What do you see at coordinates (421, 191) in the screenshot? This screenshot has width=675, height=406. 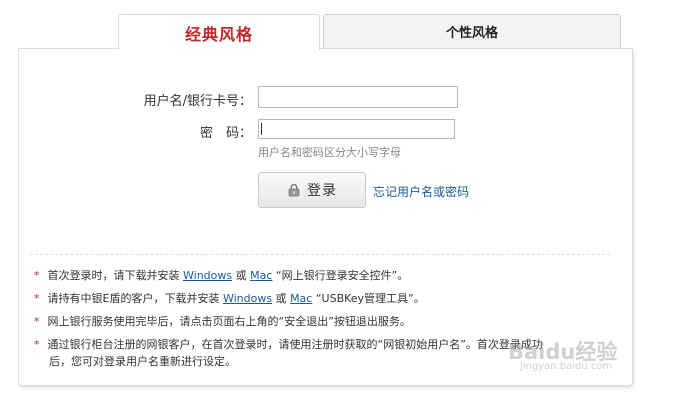 I see `forgot-credentials-link: 忘记用户名或密码` at bounding box center [421, 191].